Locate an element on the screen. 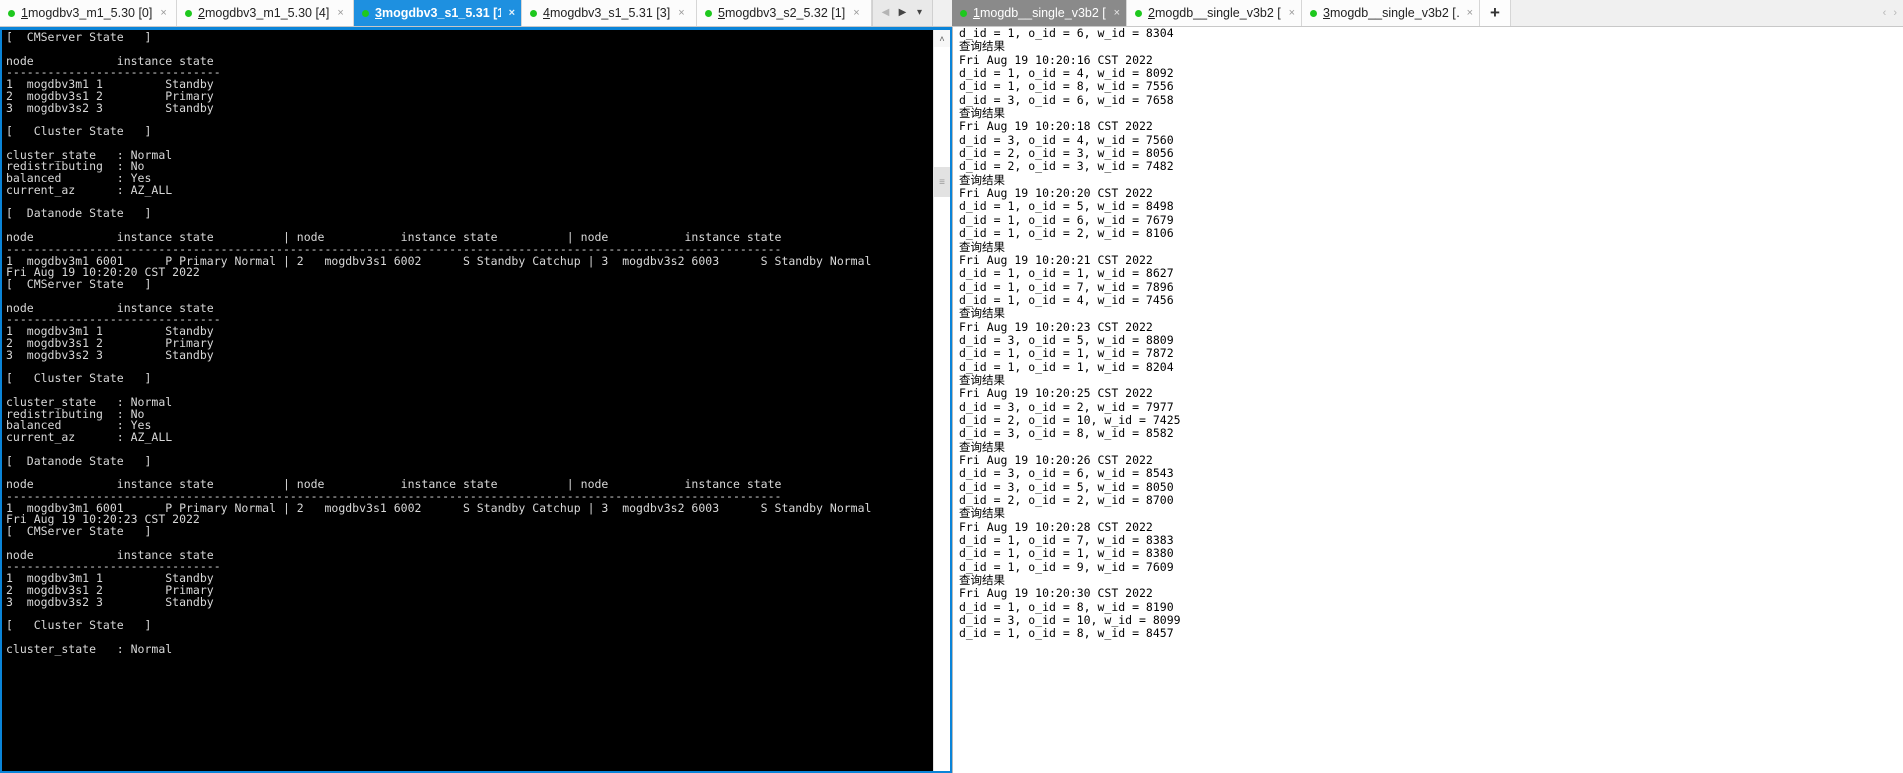  scrollbar-track: ≡ is located at coordinates (942, 409).